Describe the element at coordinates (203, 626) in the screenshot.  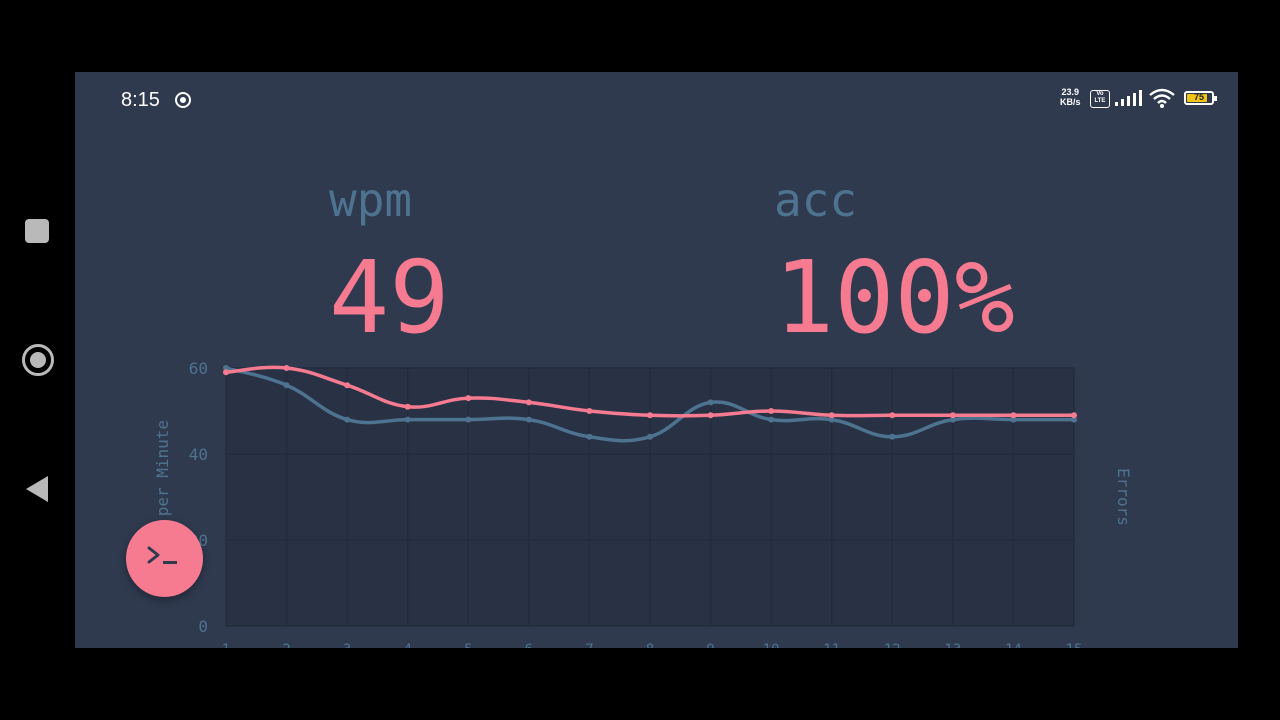
I see `y-tick-label: 0` at that location.